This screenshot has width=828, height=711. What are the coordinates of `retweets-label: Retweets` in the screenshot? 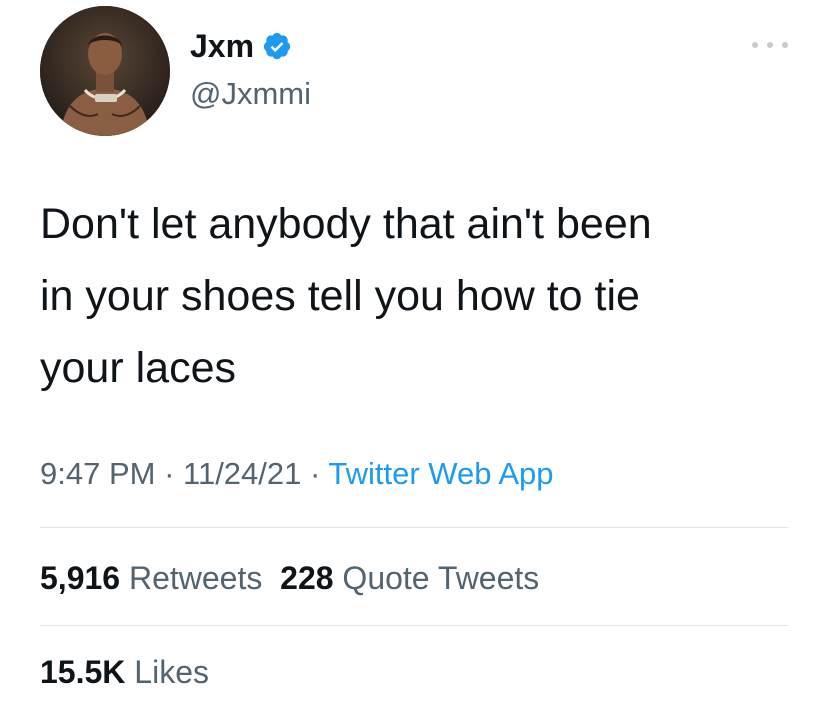 It's located at (195, 578).